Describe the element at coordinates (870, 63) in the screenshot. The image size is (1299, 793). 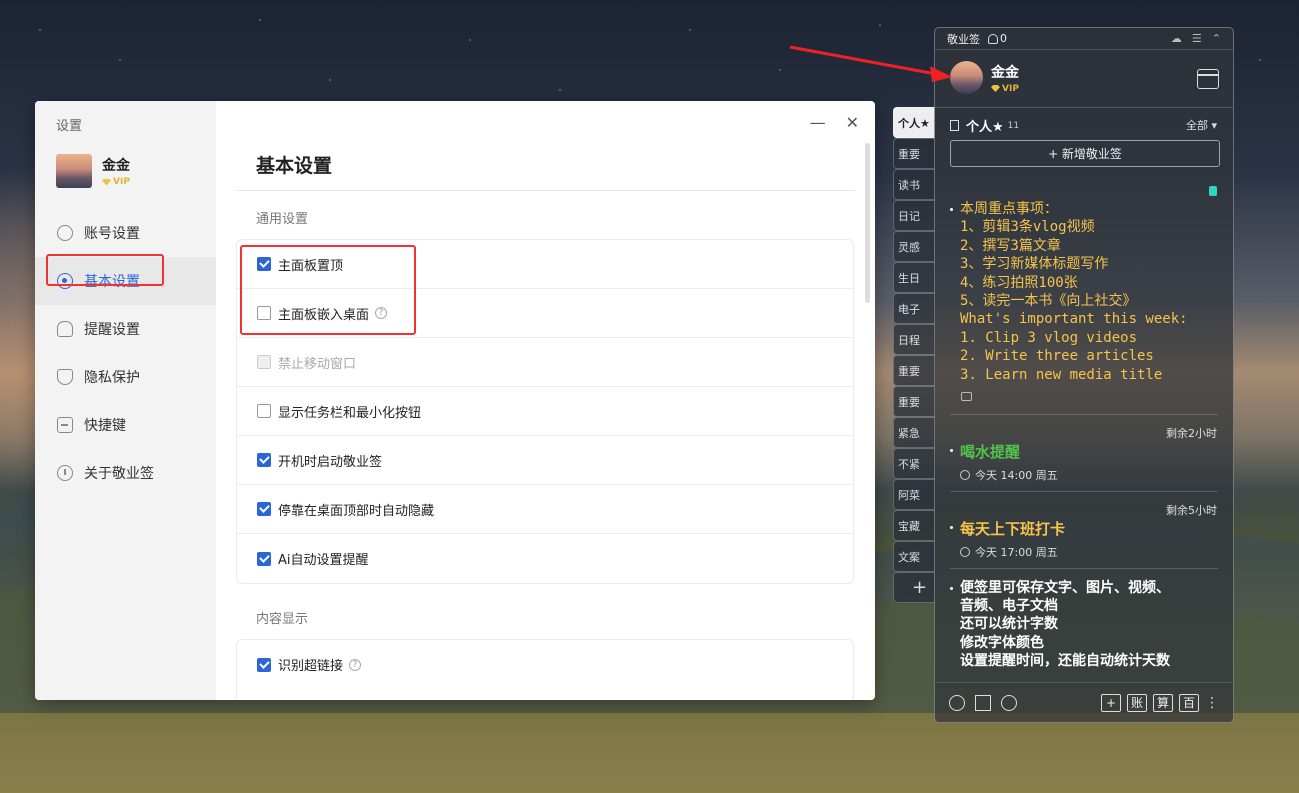
I see `annotation-arrow` at that location.